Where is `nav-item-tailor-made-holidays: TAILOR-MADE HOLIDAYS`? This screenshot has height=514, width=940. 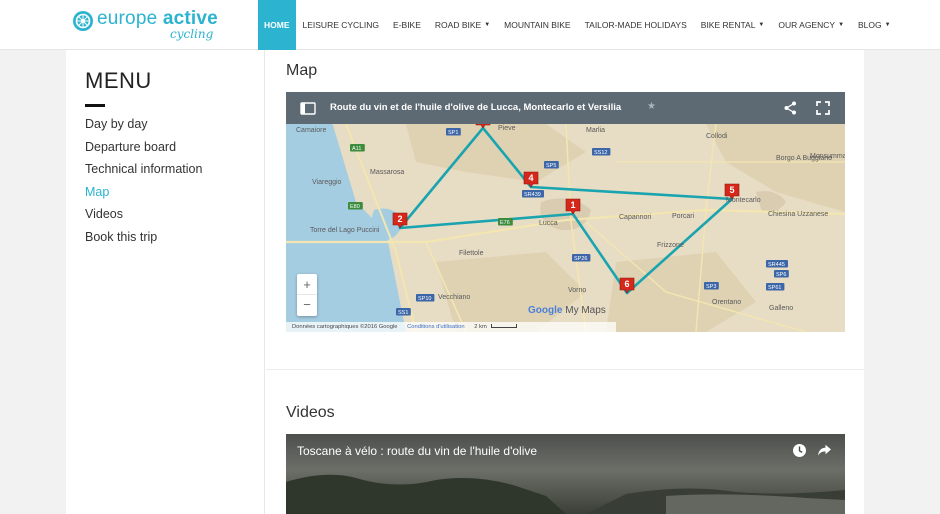 nav-item-tailor-made-holidays: TAILOR-MADE HOLIDAYS is located at coordinates (636, 25).